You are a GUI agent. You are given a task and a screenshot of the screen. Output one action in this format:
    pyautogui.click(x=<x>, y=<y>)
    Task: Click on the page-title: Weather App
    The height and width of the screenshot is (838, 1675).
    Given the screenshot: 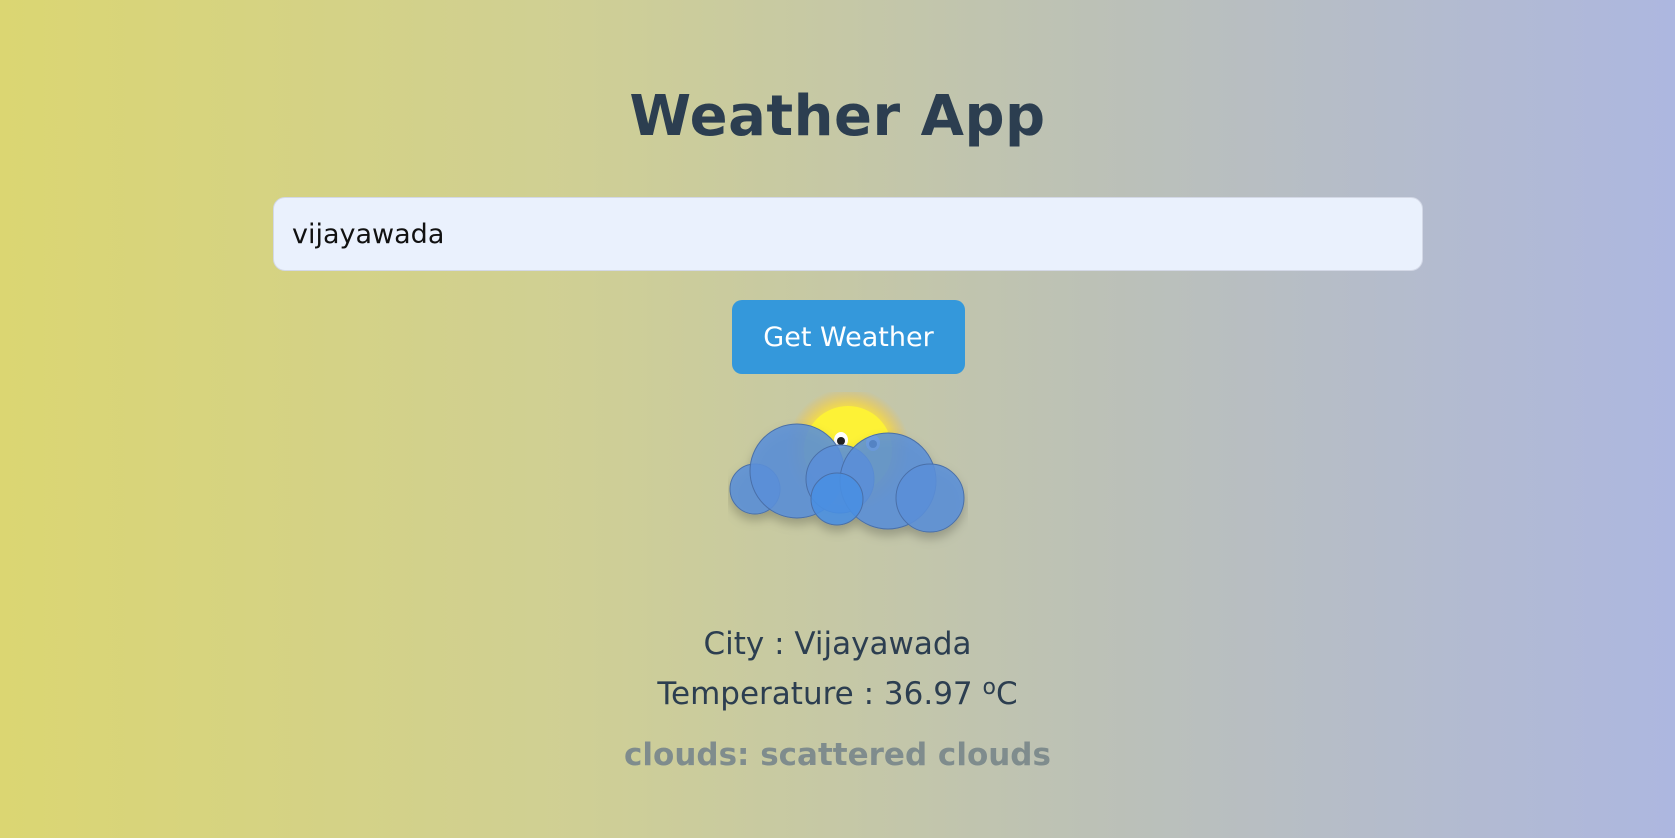 What is the action you would take?
    pyautogui.click(x=837, y=116)
    